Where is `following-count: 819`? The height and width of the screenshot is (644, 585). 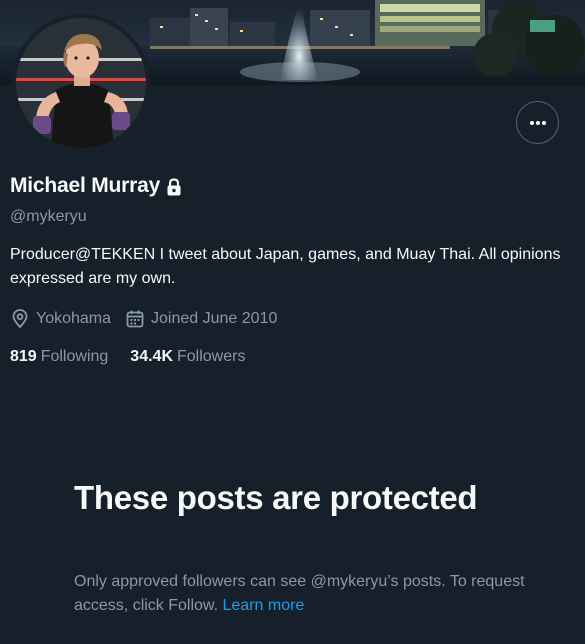 following-count: 819 is located at coordinates (23, 356).